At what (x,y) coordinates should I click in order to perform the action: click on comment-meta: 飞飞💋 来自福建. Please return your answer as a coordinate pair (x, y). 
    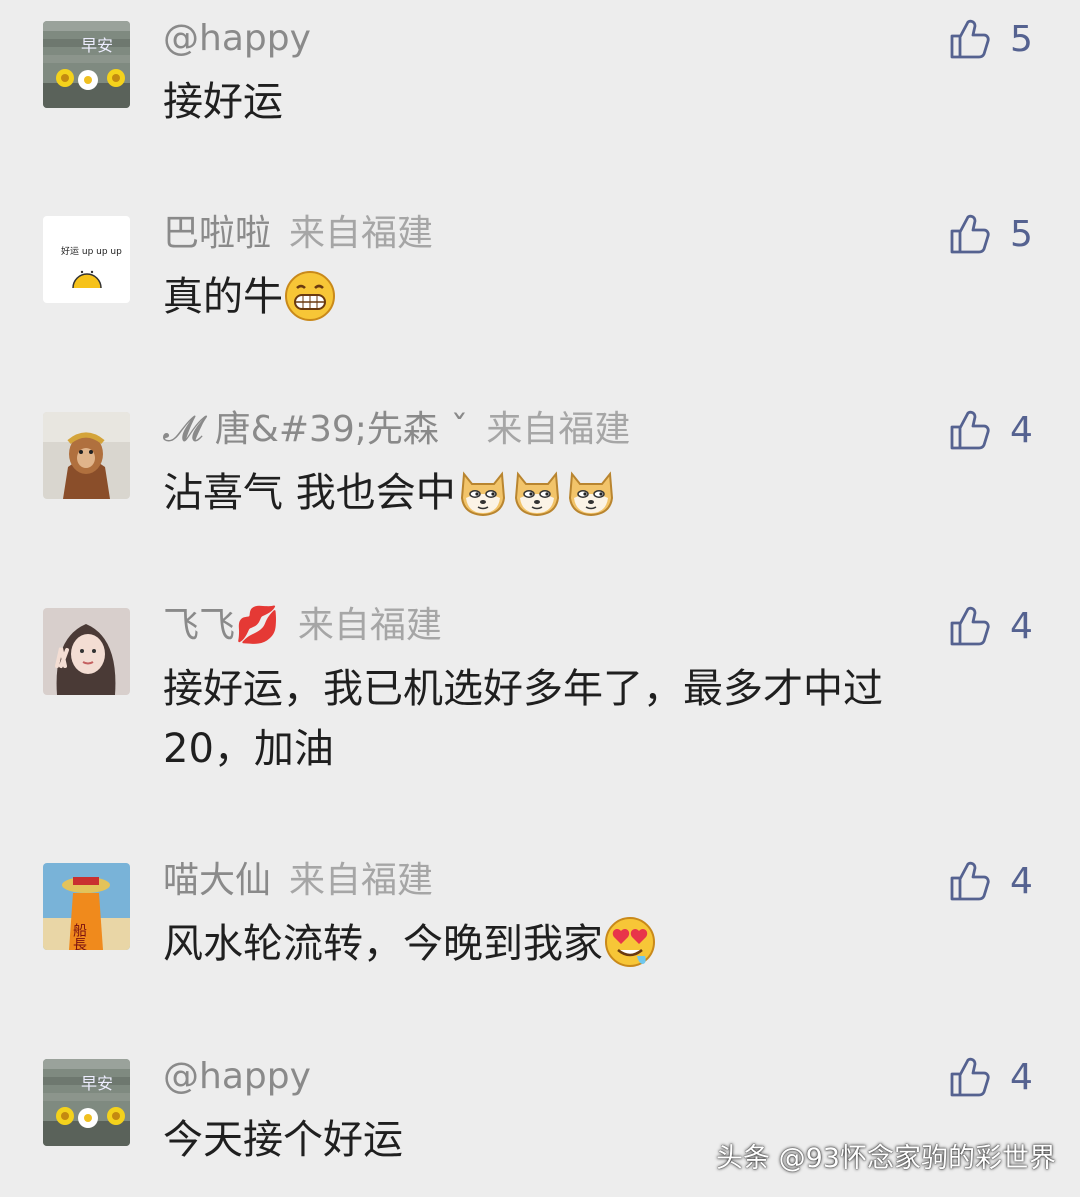
    Looking at the image, I should click on (302, 626).